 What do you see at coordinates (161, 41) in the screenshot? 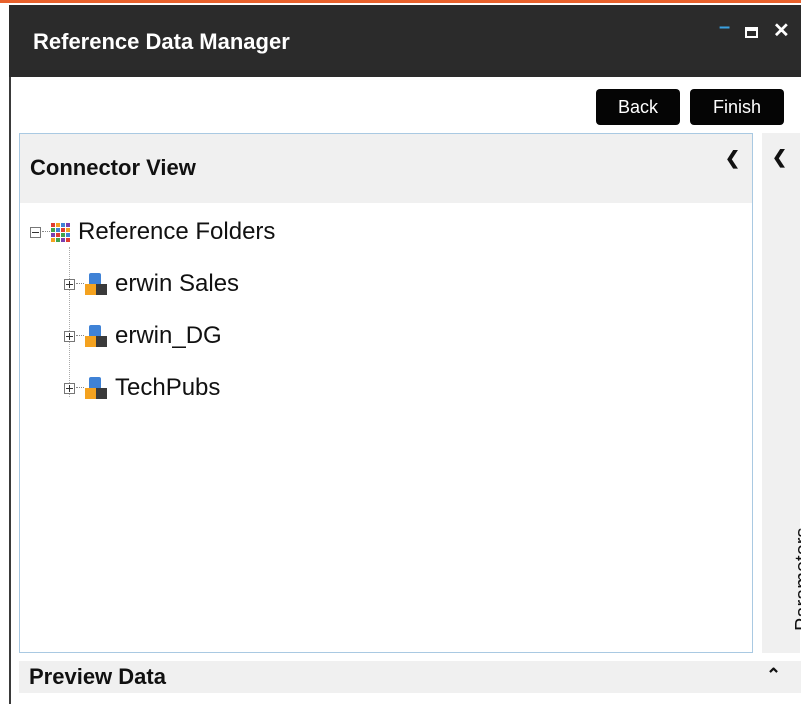
I see `window-title: Reference Data Manager` at bounding box center [161, 41].